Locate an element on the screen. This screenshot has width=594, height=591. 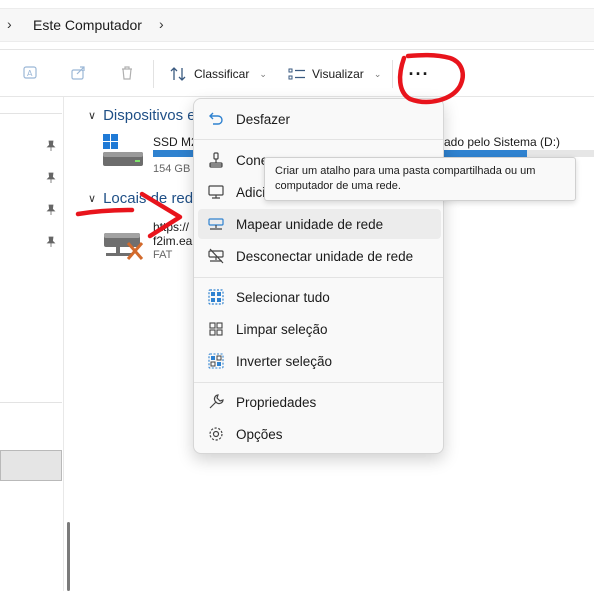
group-devices-label: Dispositivos e is located at coordinates (149, 115).